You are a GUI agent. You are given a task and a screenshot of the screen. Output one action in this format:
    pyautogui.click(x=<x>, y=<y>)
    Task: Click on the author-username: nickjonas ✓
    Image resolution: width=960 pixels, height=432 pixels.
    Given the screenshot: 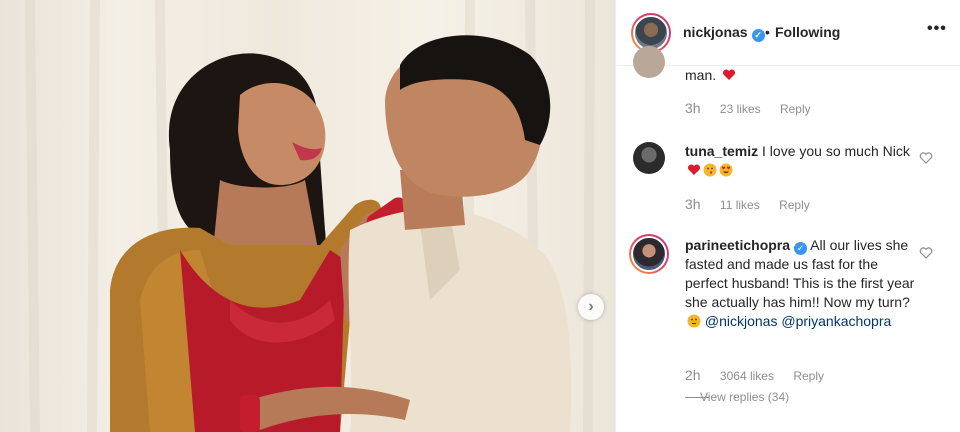 What is the action you would take?
    pyautogui.click(x=724, y=33)
    